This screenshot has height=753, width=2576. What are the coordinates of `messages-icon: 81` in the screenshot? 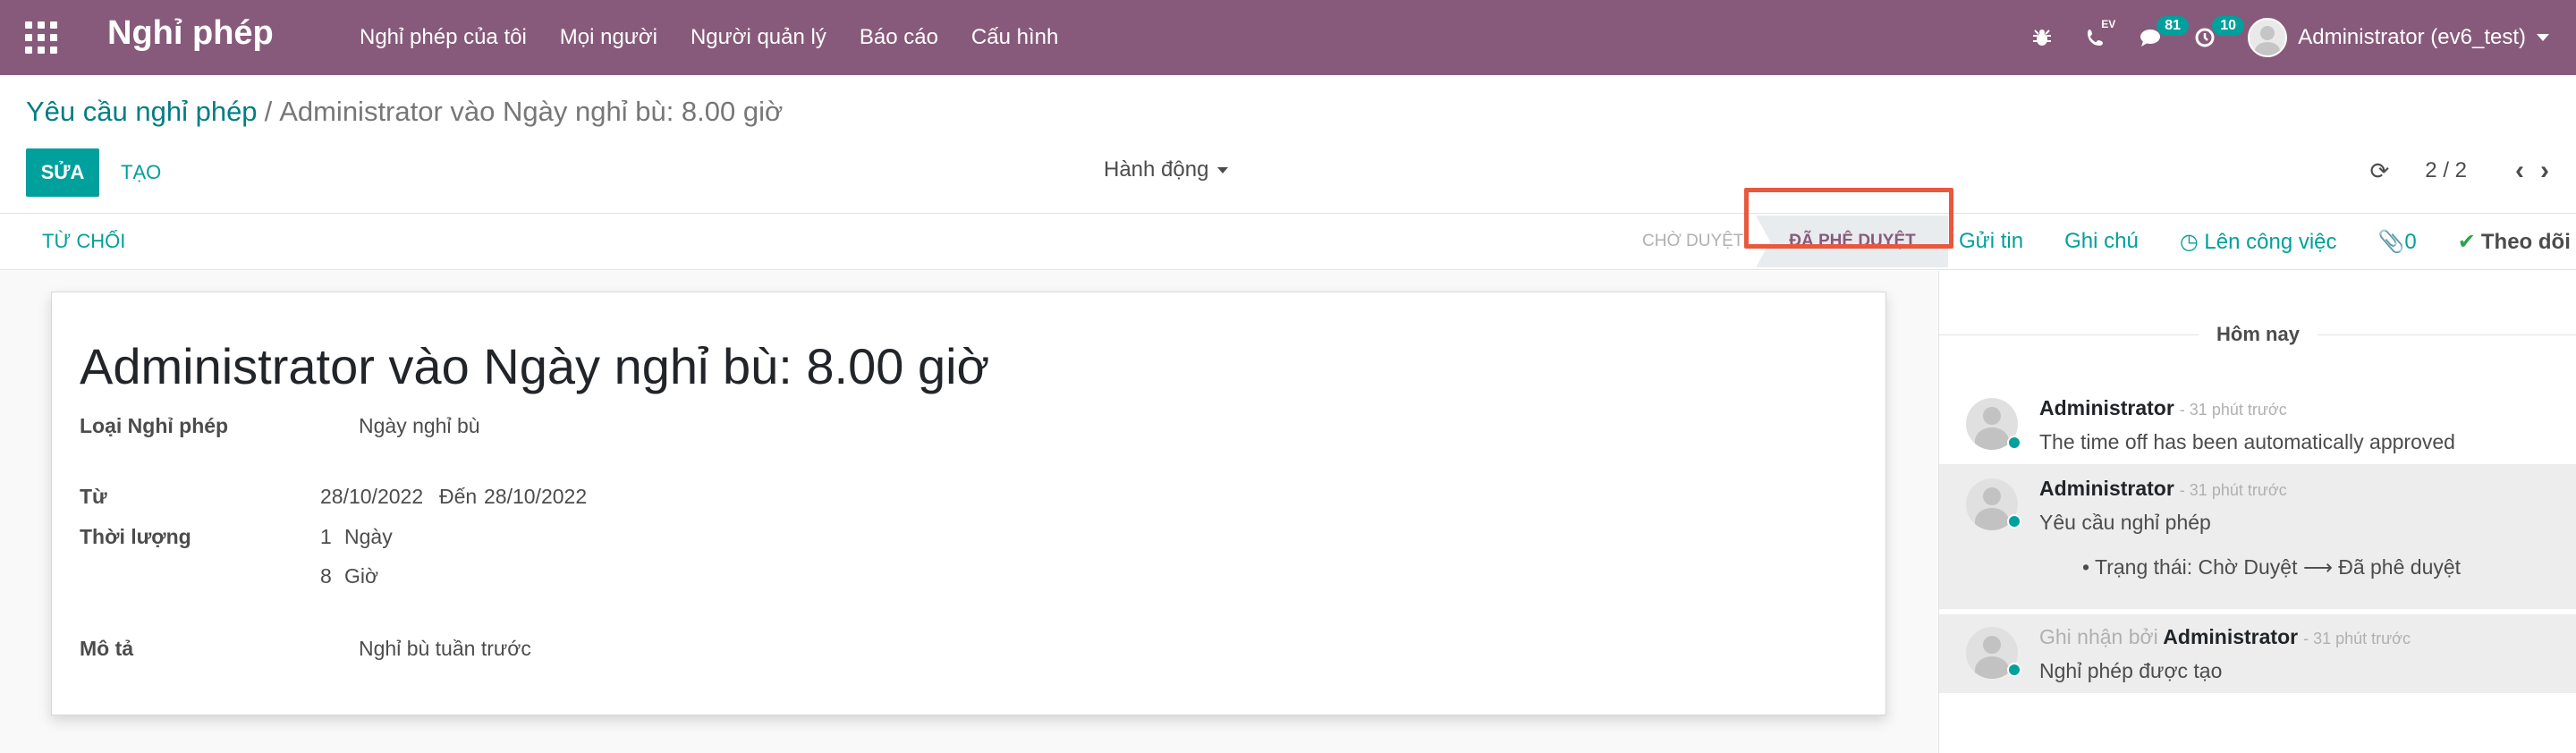 It's located at (2164, 32).